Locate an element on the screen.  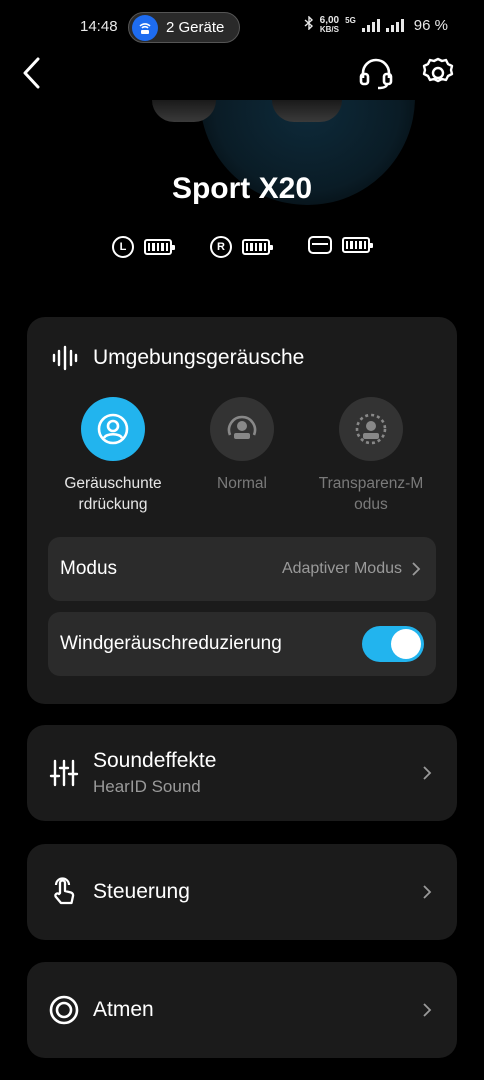
breathe-text: Atmen is located at coordinates (256, 1010).